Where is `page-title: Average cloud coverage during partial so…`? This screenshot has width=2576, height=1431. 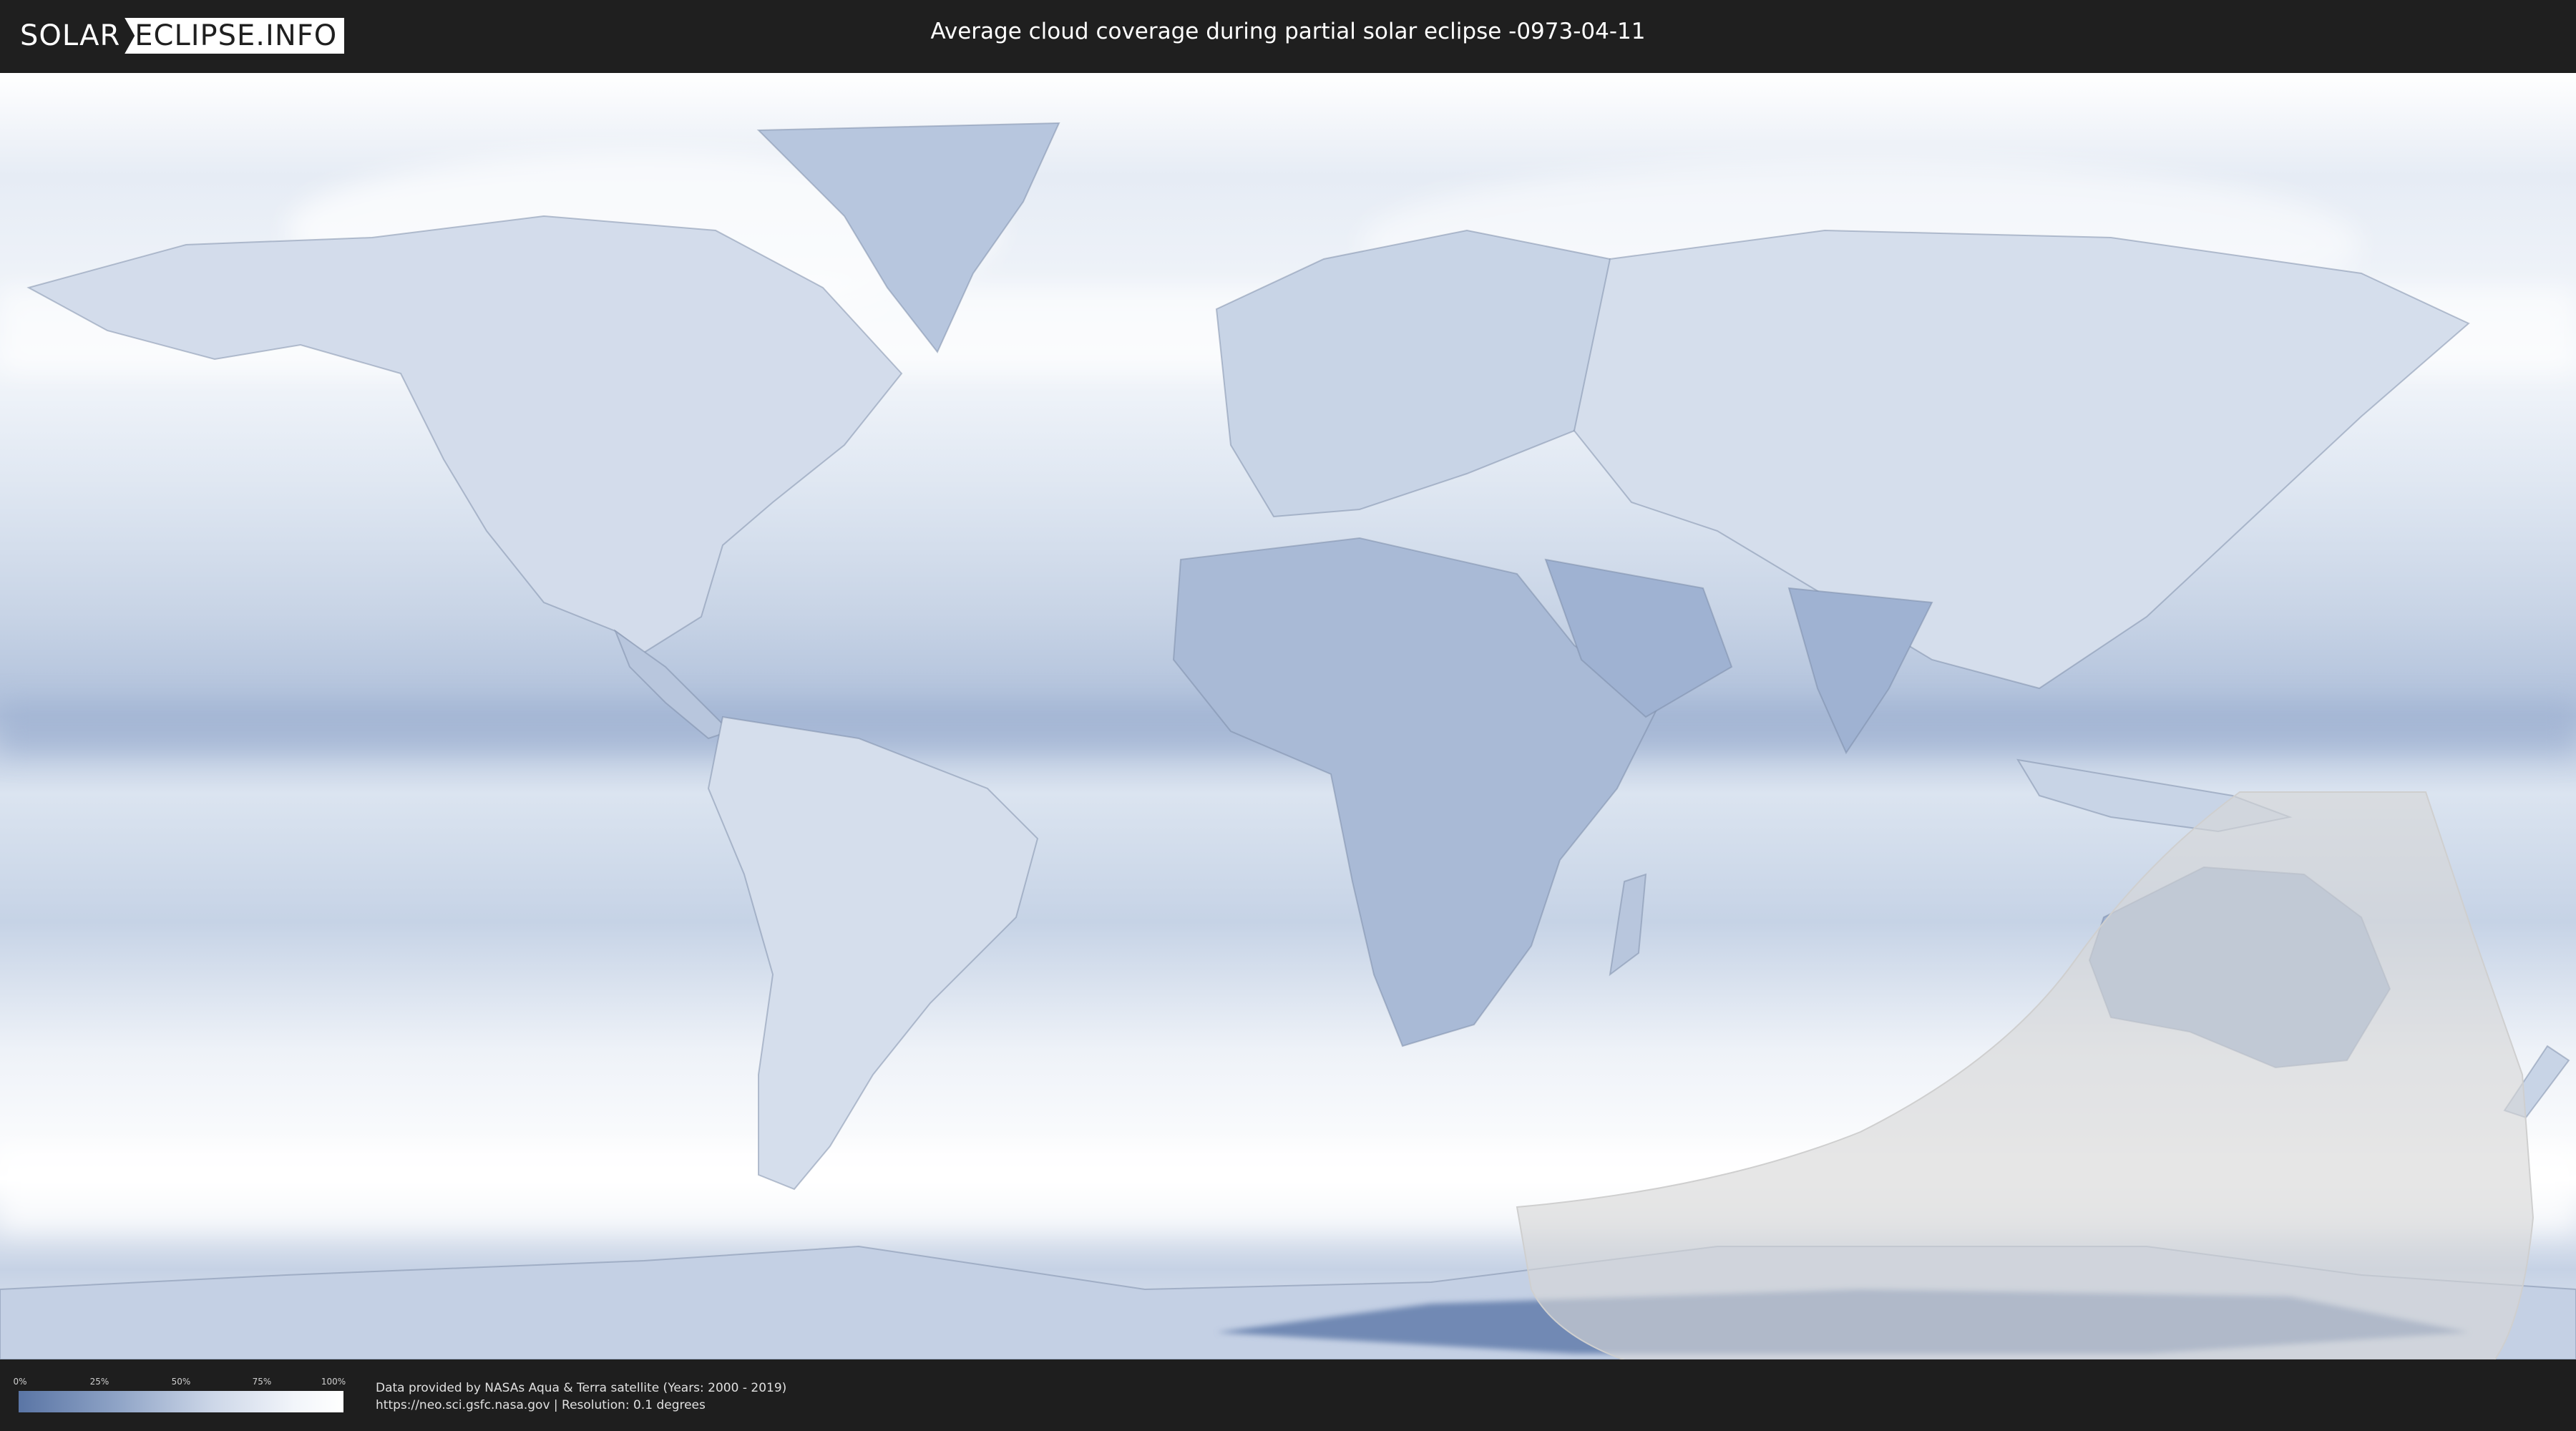 page-title: Average cloud coverage during partial so… is located at coordinates (1288, 31).